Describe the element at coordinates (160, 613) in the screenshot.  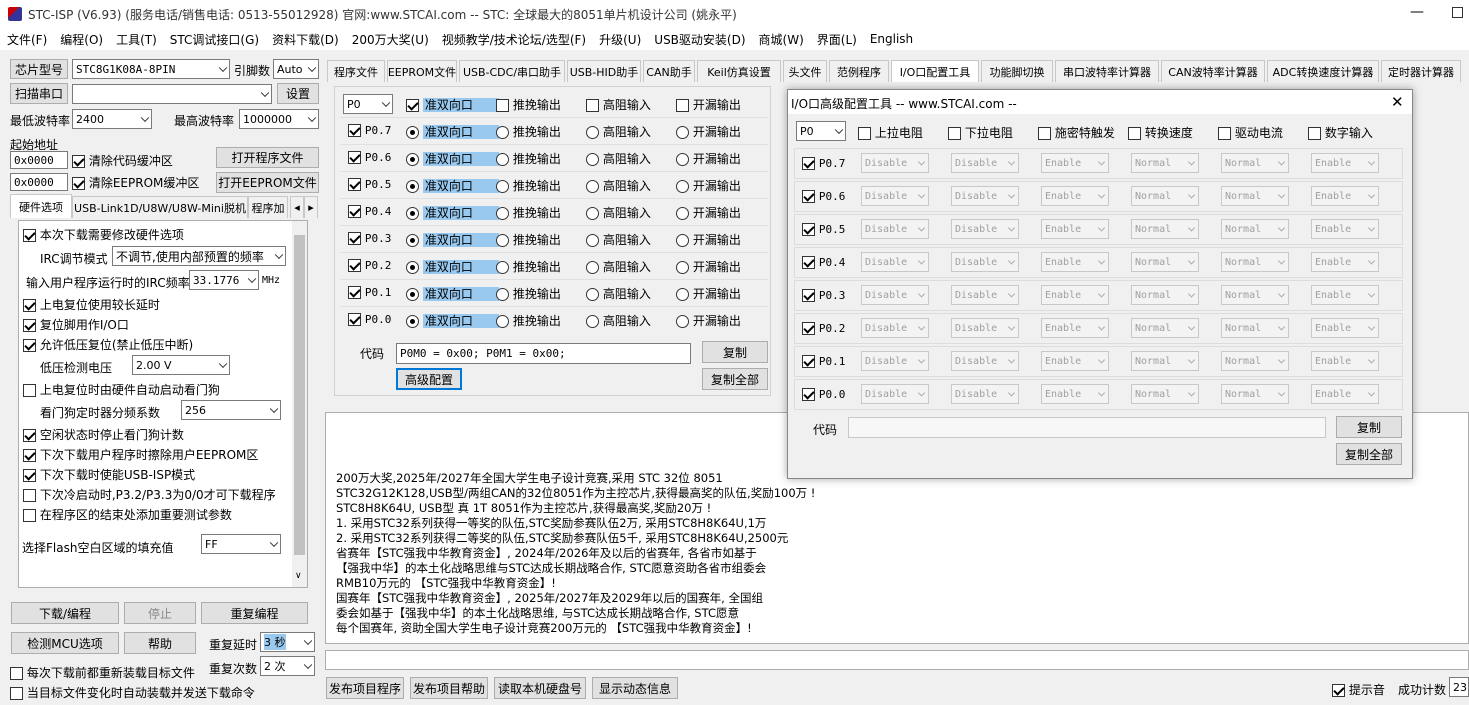
I see `stop-button: 停止` at that location.